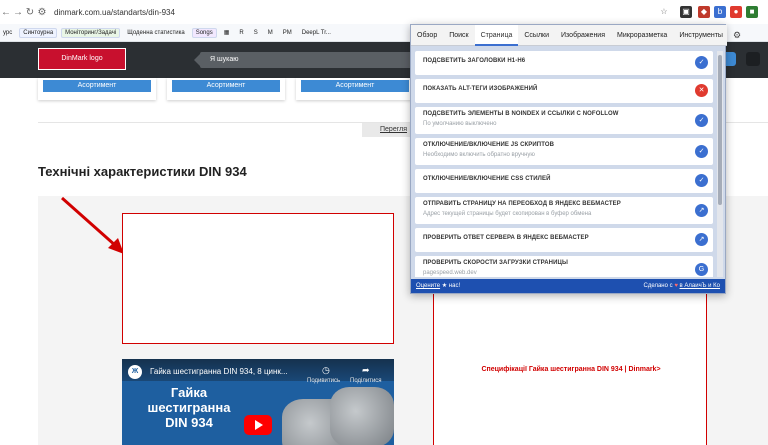 This screenshot has width=768, height=445. Describe the element at coordinates (189, 407) in the screenshot. I see `video-heading: Гайка шестигранна DIN 934` at that location.